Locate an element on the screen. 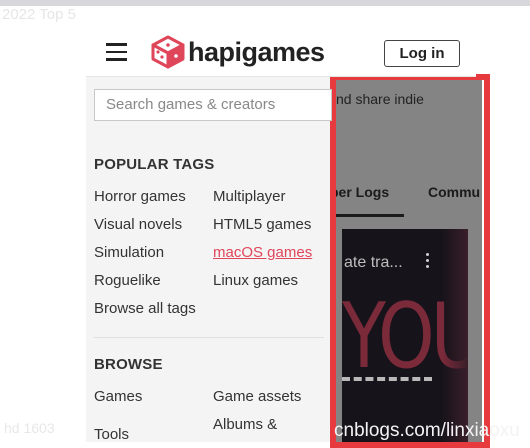 Image resolution: width=530 pixels, height=448 pixels. hamburger-menu-icon is located at coordinates (116, 52).